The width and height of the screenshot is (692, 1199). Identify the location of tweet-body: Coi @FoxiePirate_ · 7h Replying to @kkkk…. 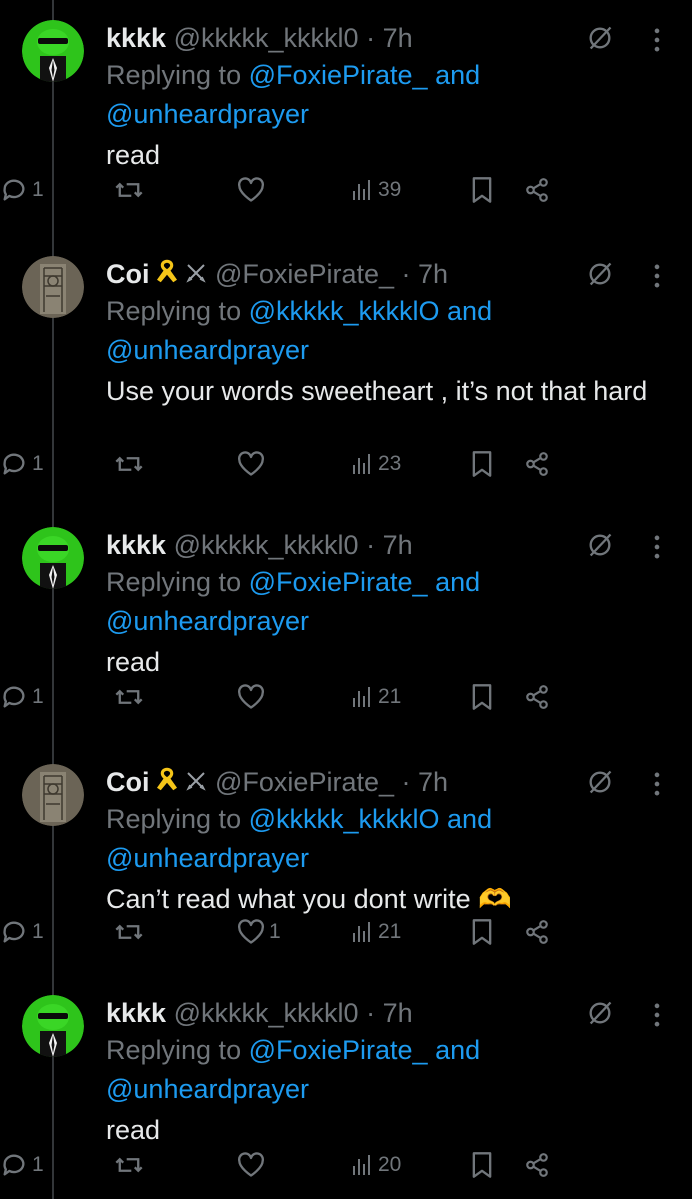
(386, 841).